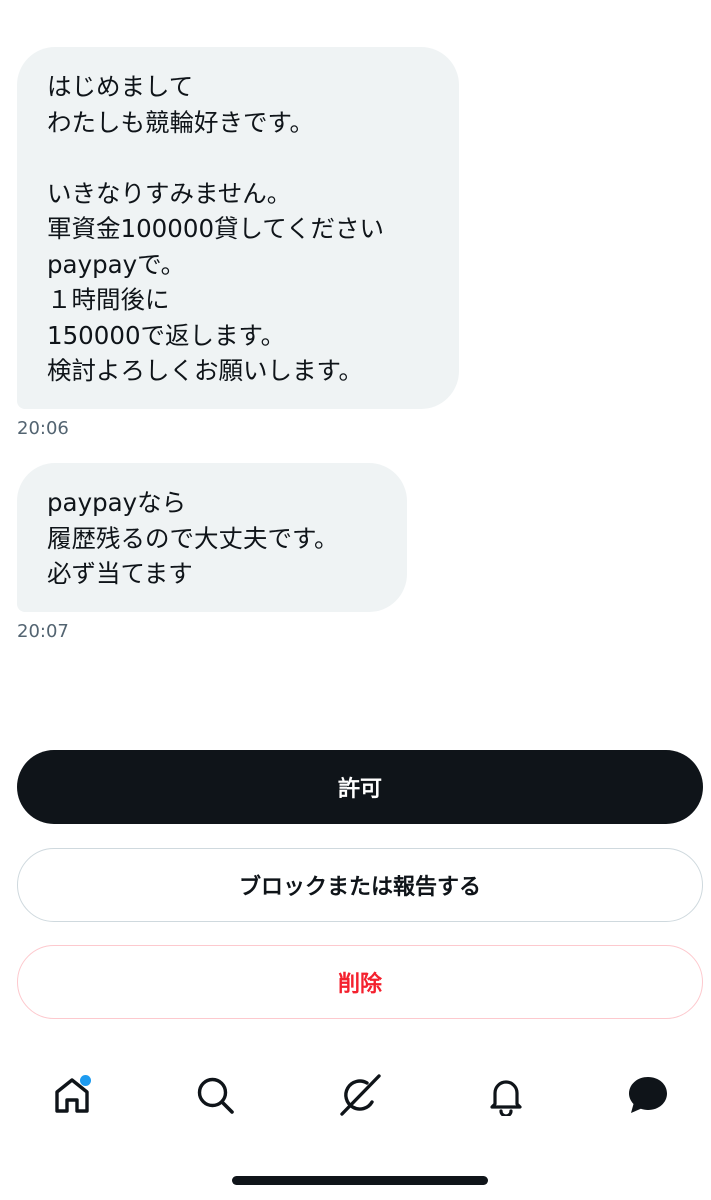  I want to click on message-line: わたしも競輪好きです。, so click(181, 122).